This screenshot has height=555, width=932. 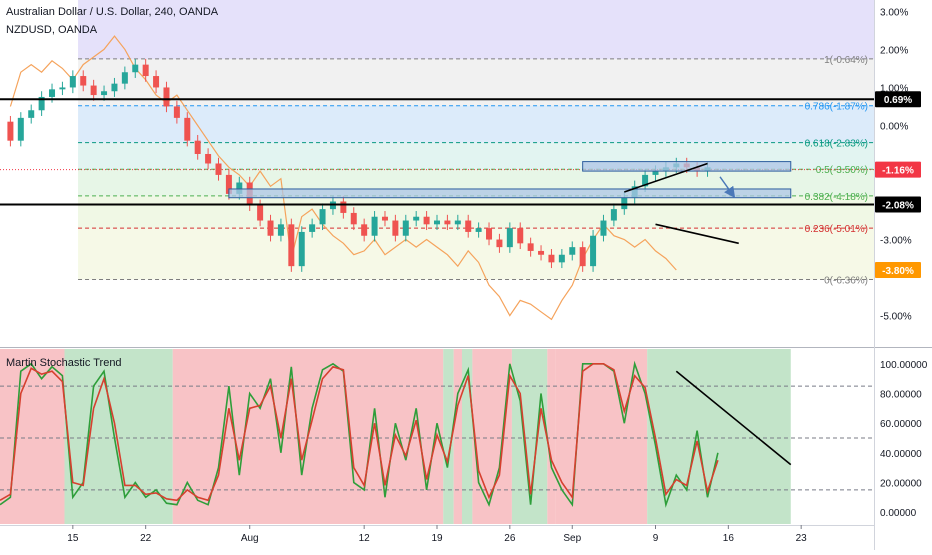 What do you see at coordinates (898, 206) in the screenshot?
I see `horizontal-level-label: -2.08%` at bounding box center [898, 206].